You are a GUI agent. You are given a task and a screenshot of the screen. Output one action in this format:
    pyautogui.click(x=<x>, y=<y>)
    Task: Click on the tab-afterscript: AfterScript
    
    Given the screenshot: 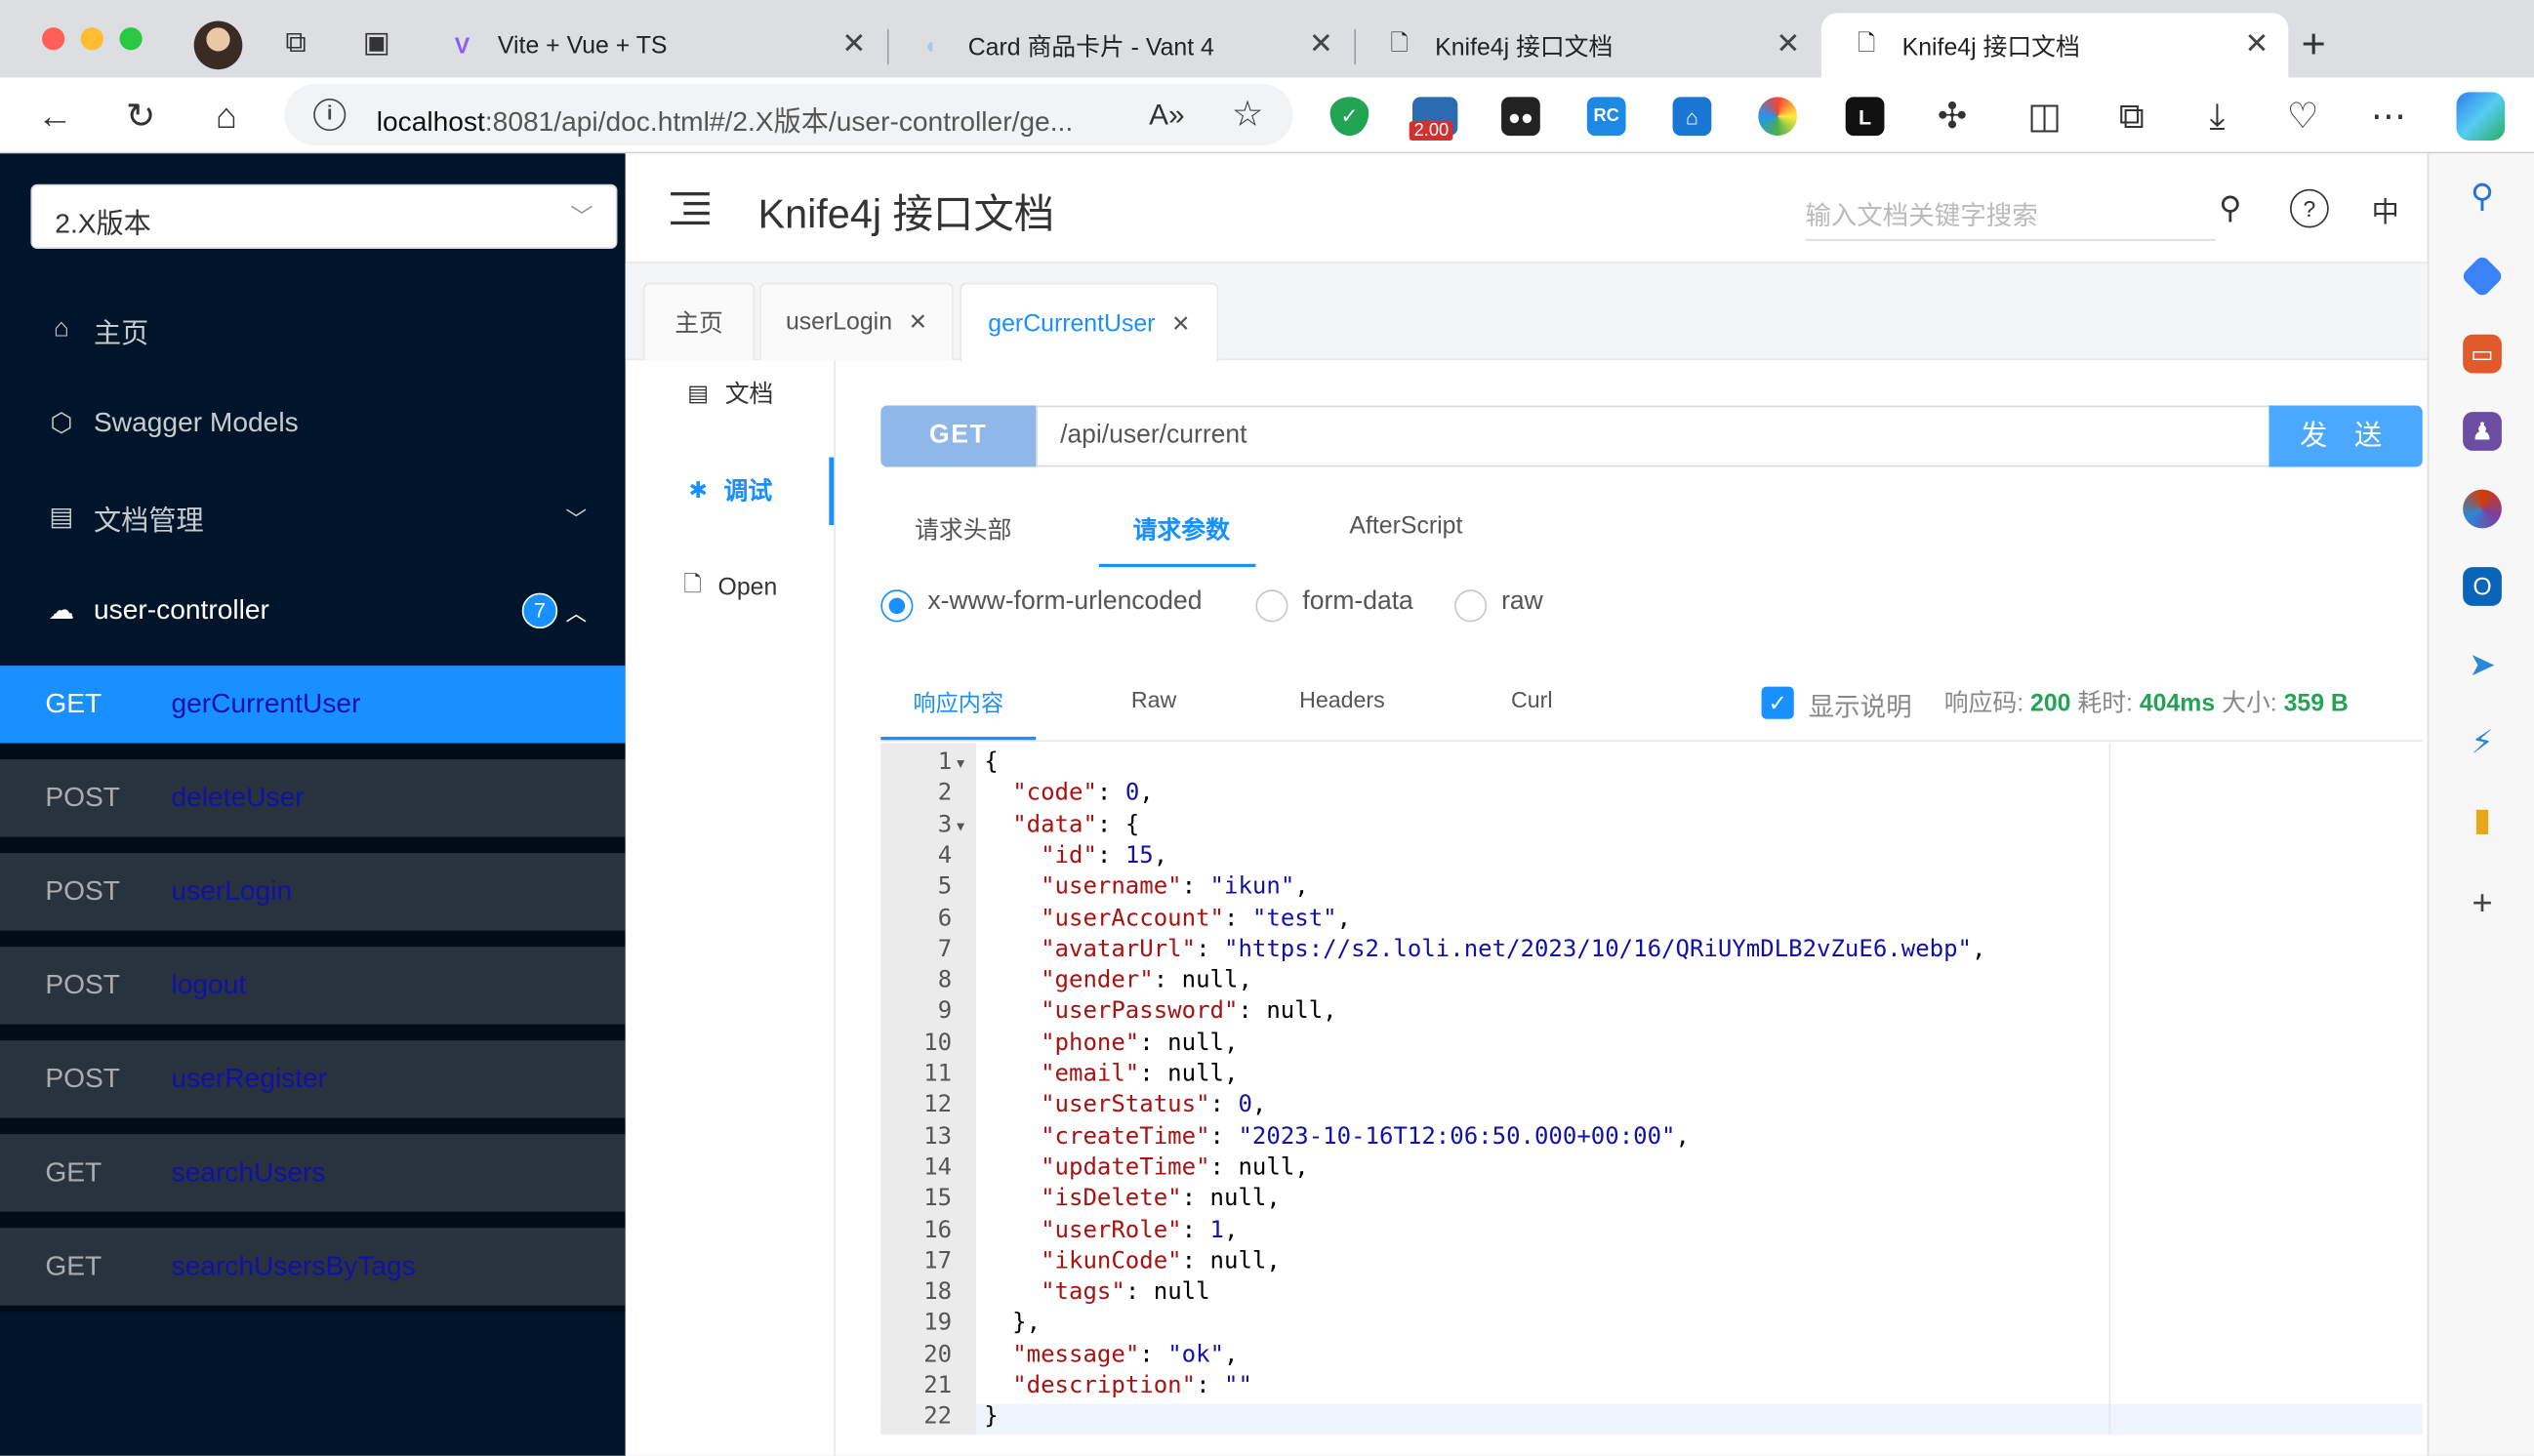 What is the action you would take?
    pyautogui.click(x=1405, y=526)
    